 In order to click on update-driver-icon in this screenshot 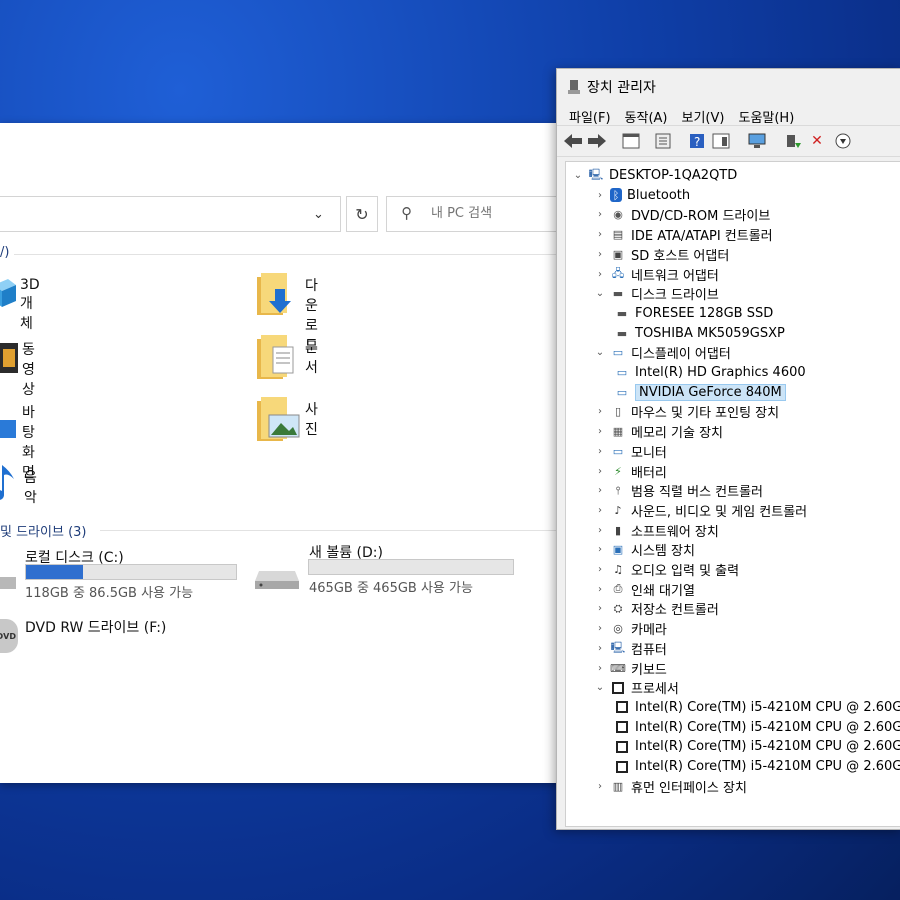, I will do `click(793, 141)`.